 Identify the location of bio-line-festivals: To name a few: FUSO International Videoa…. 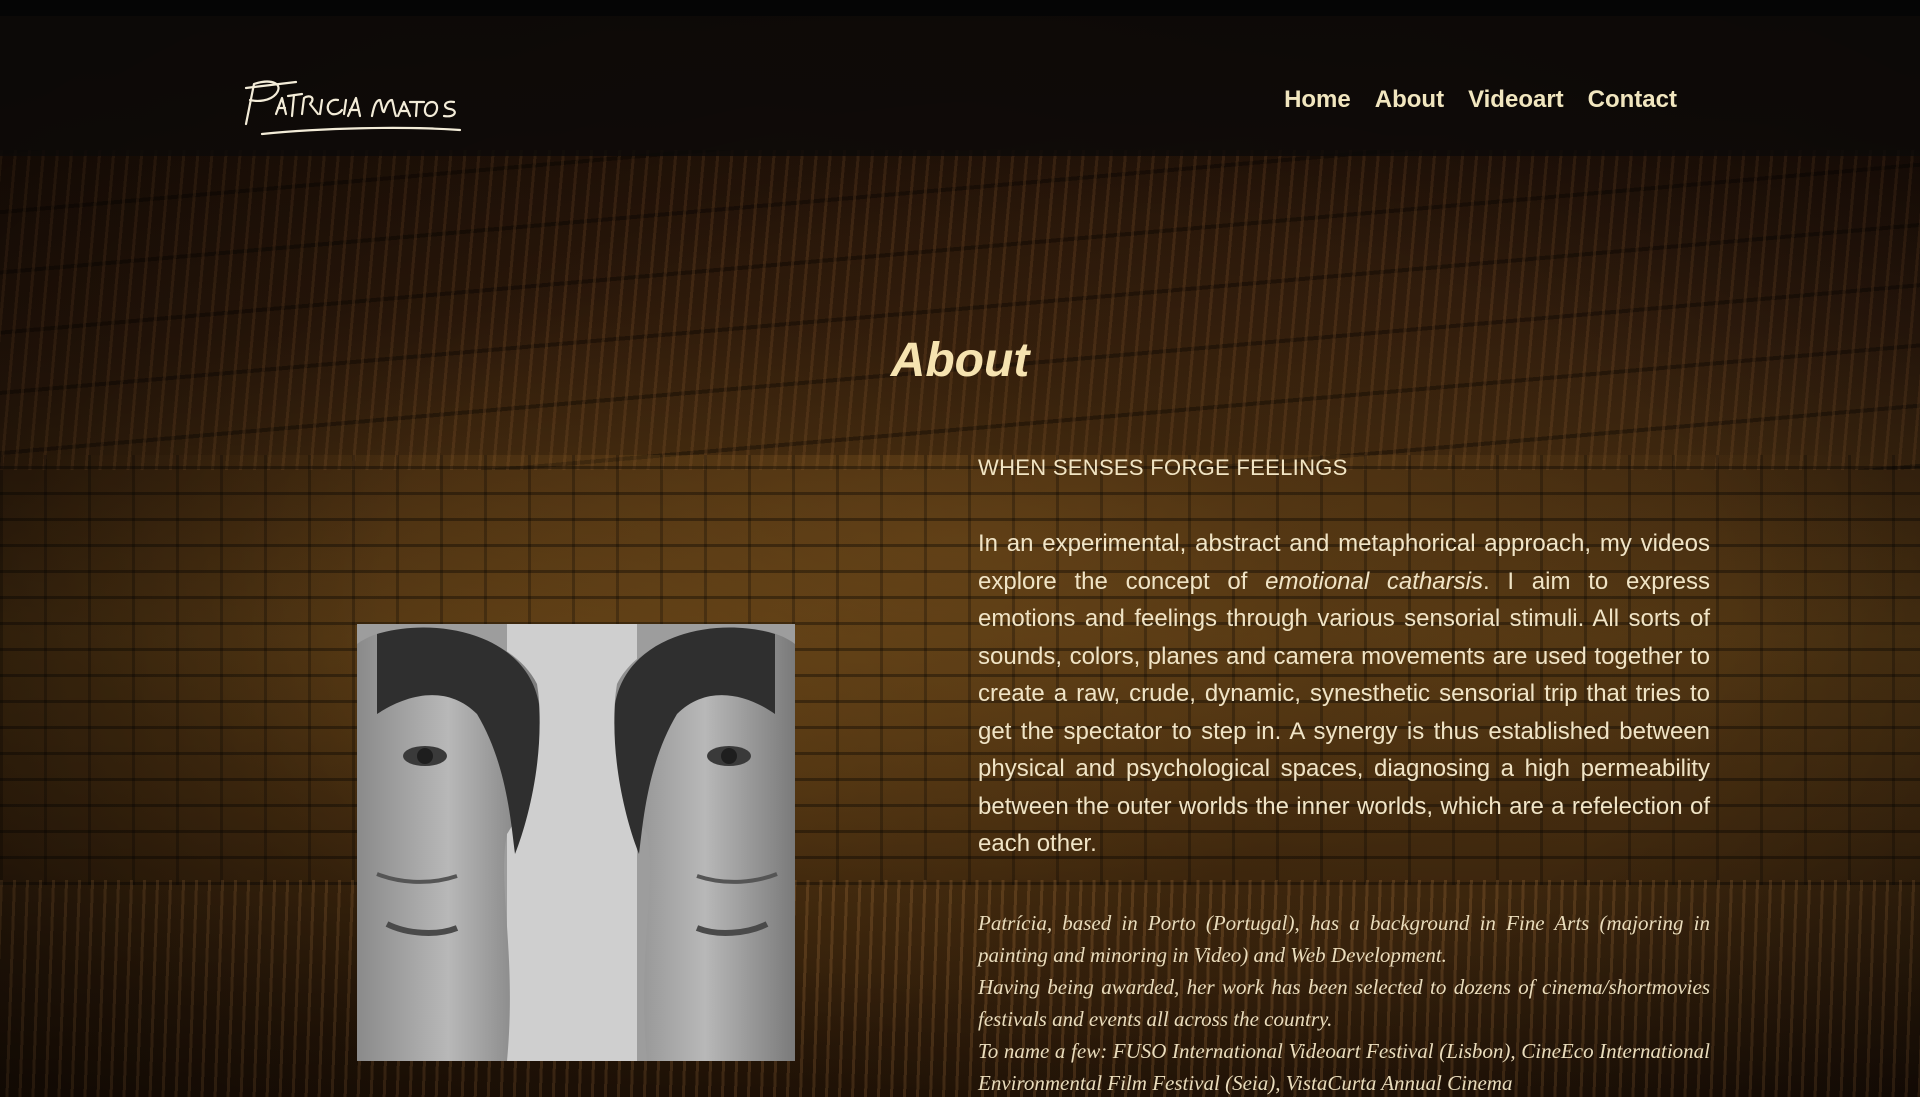
(1344, 1066).